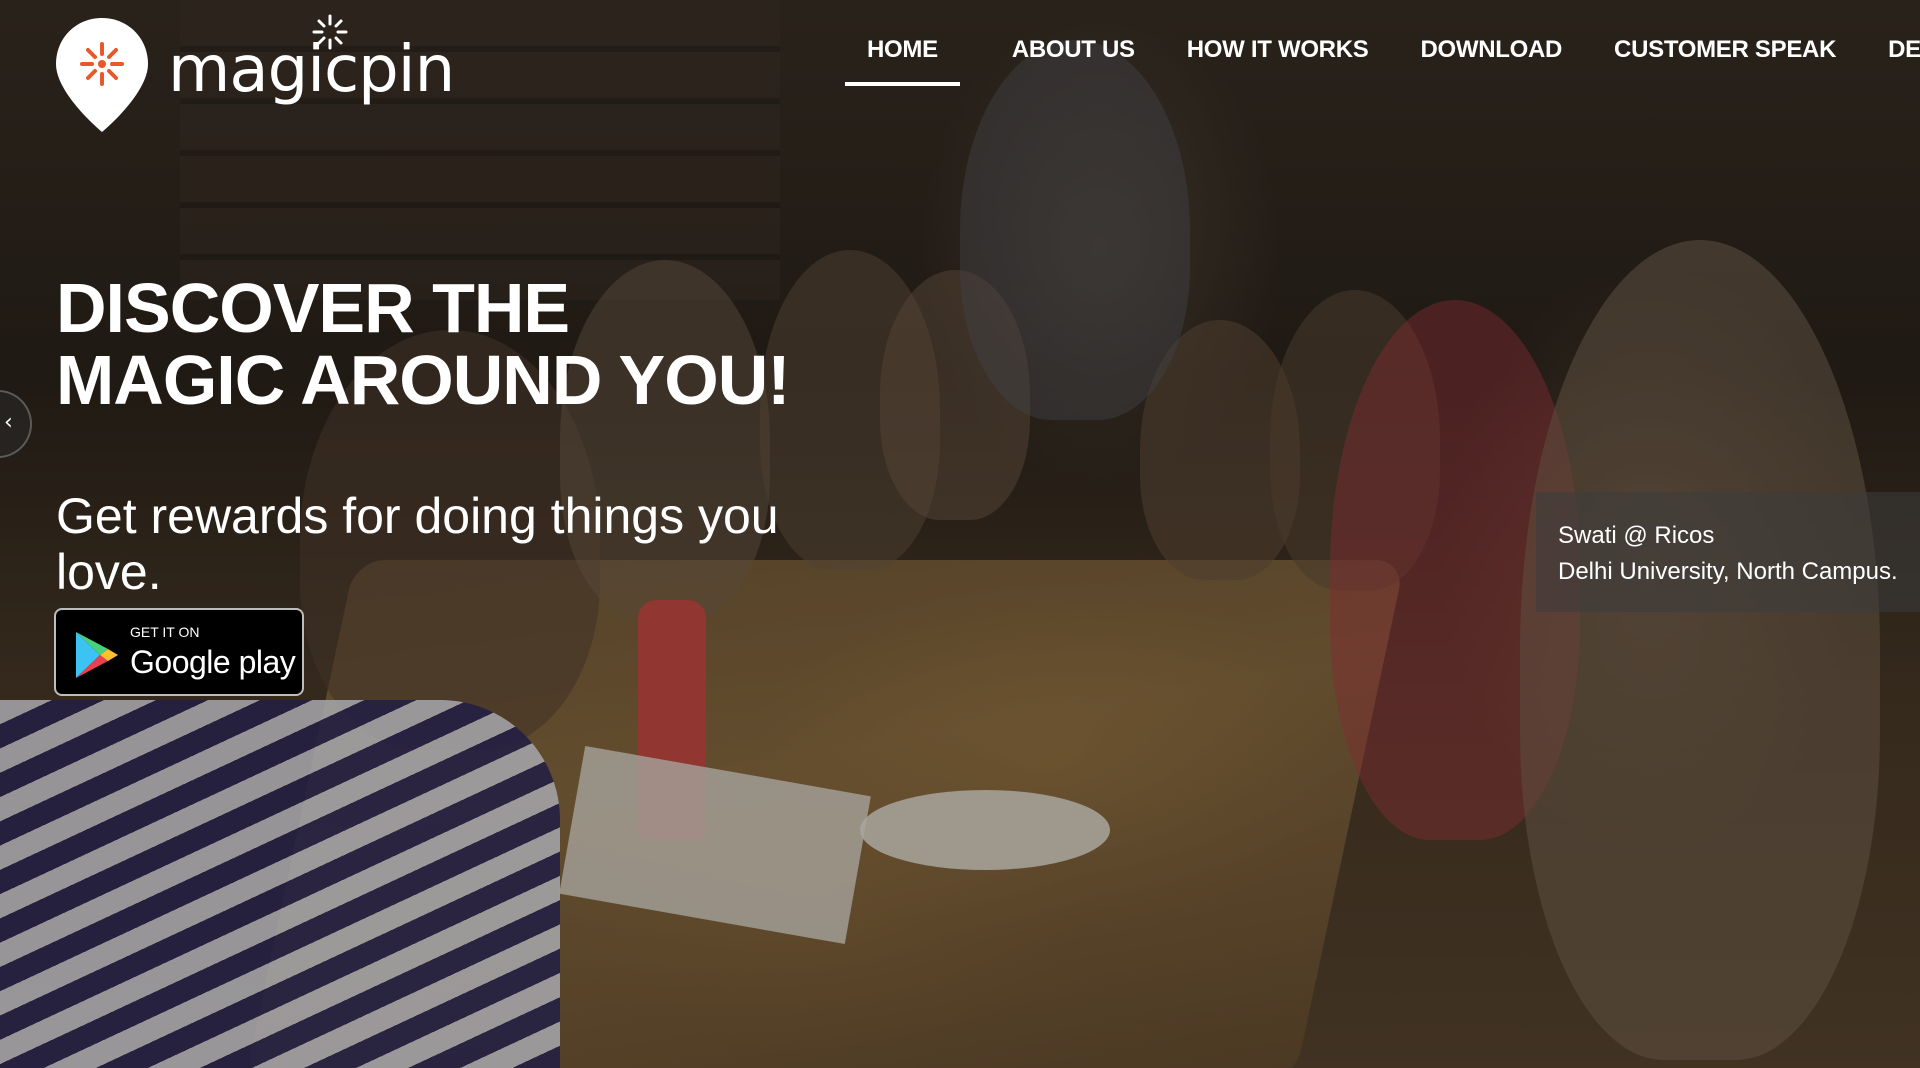 The height and width of the screenshot is (1068, 1920). Describe the element at coordinates (16, 424) in the screenshot. I see `slider-prev-button: ‹` at that location.